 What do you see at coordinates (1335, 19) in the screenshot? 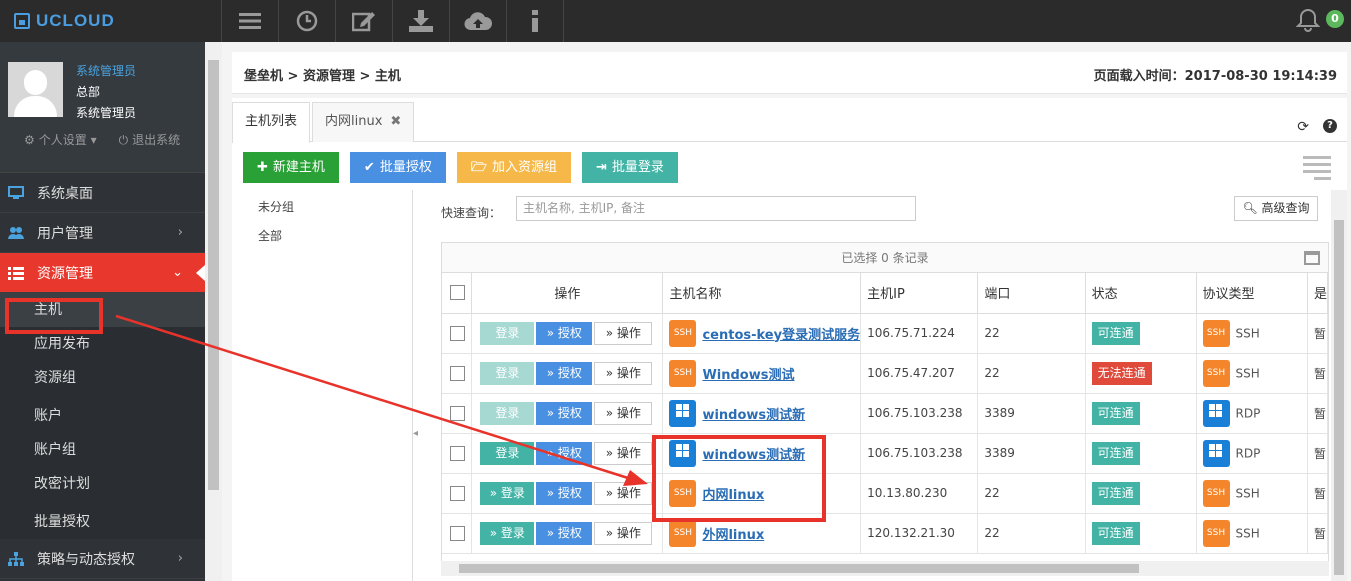
I see `notification-badge: 0` at bounding box center [1335, 19].